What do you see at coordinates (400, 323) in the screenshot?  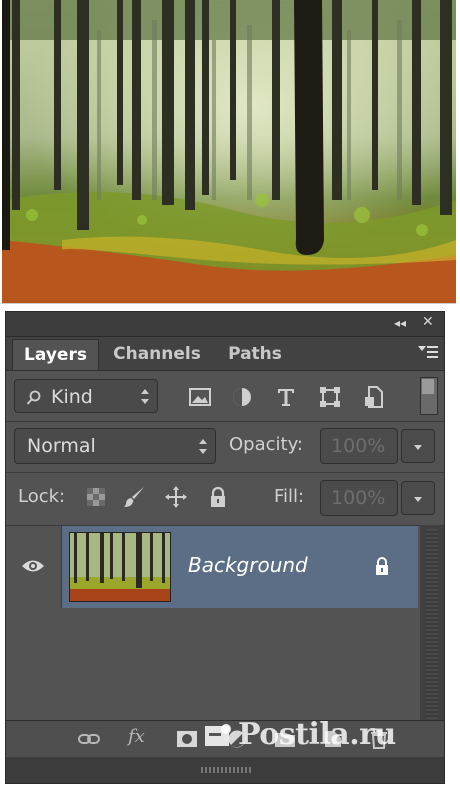 I see `double-chevron-left-icon: ◂◂` at bounding box center [400, 323].